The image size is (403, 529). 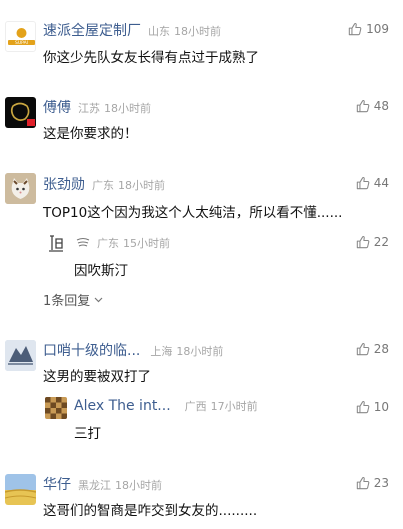 I want to click on like-button: 10, so click(x=372, y=407).